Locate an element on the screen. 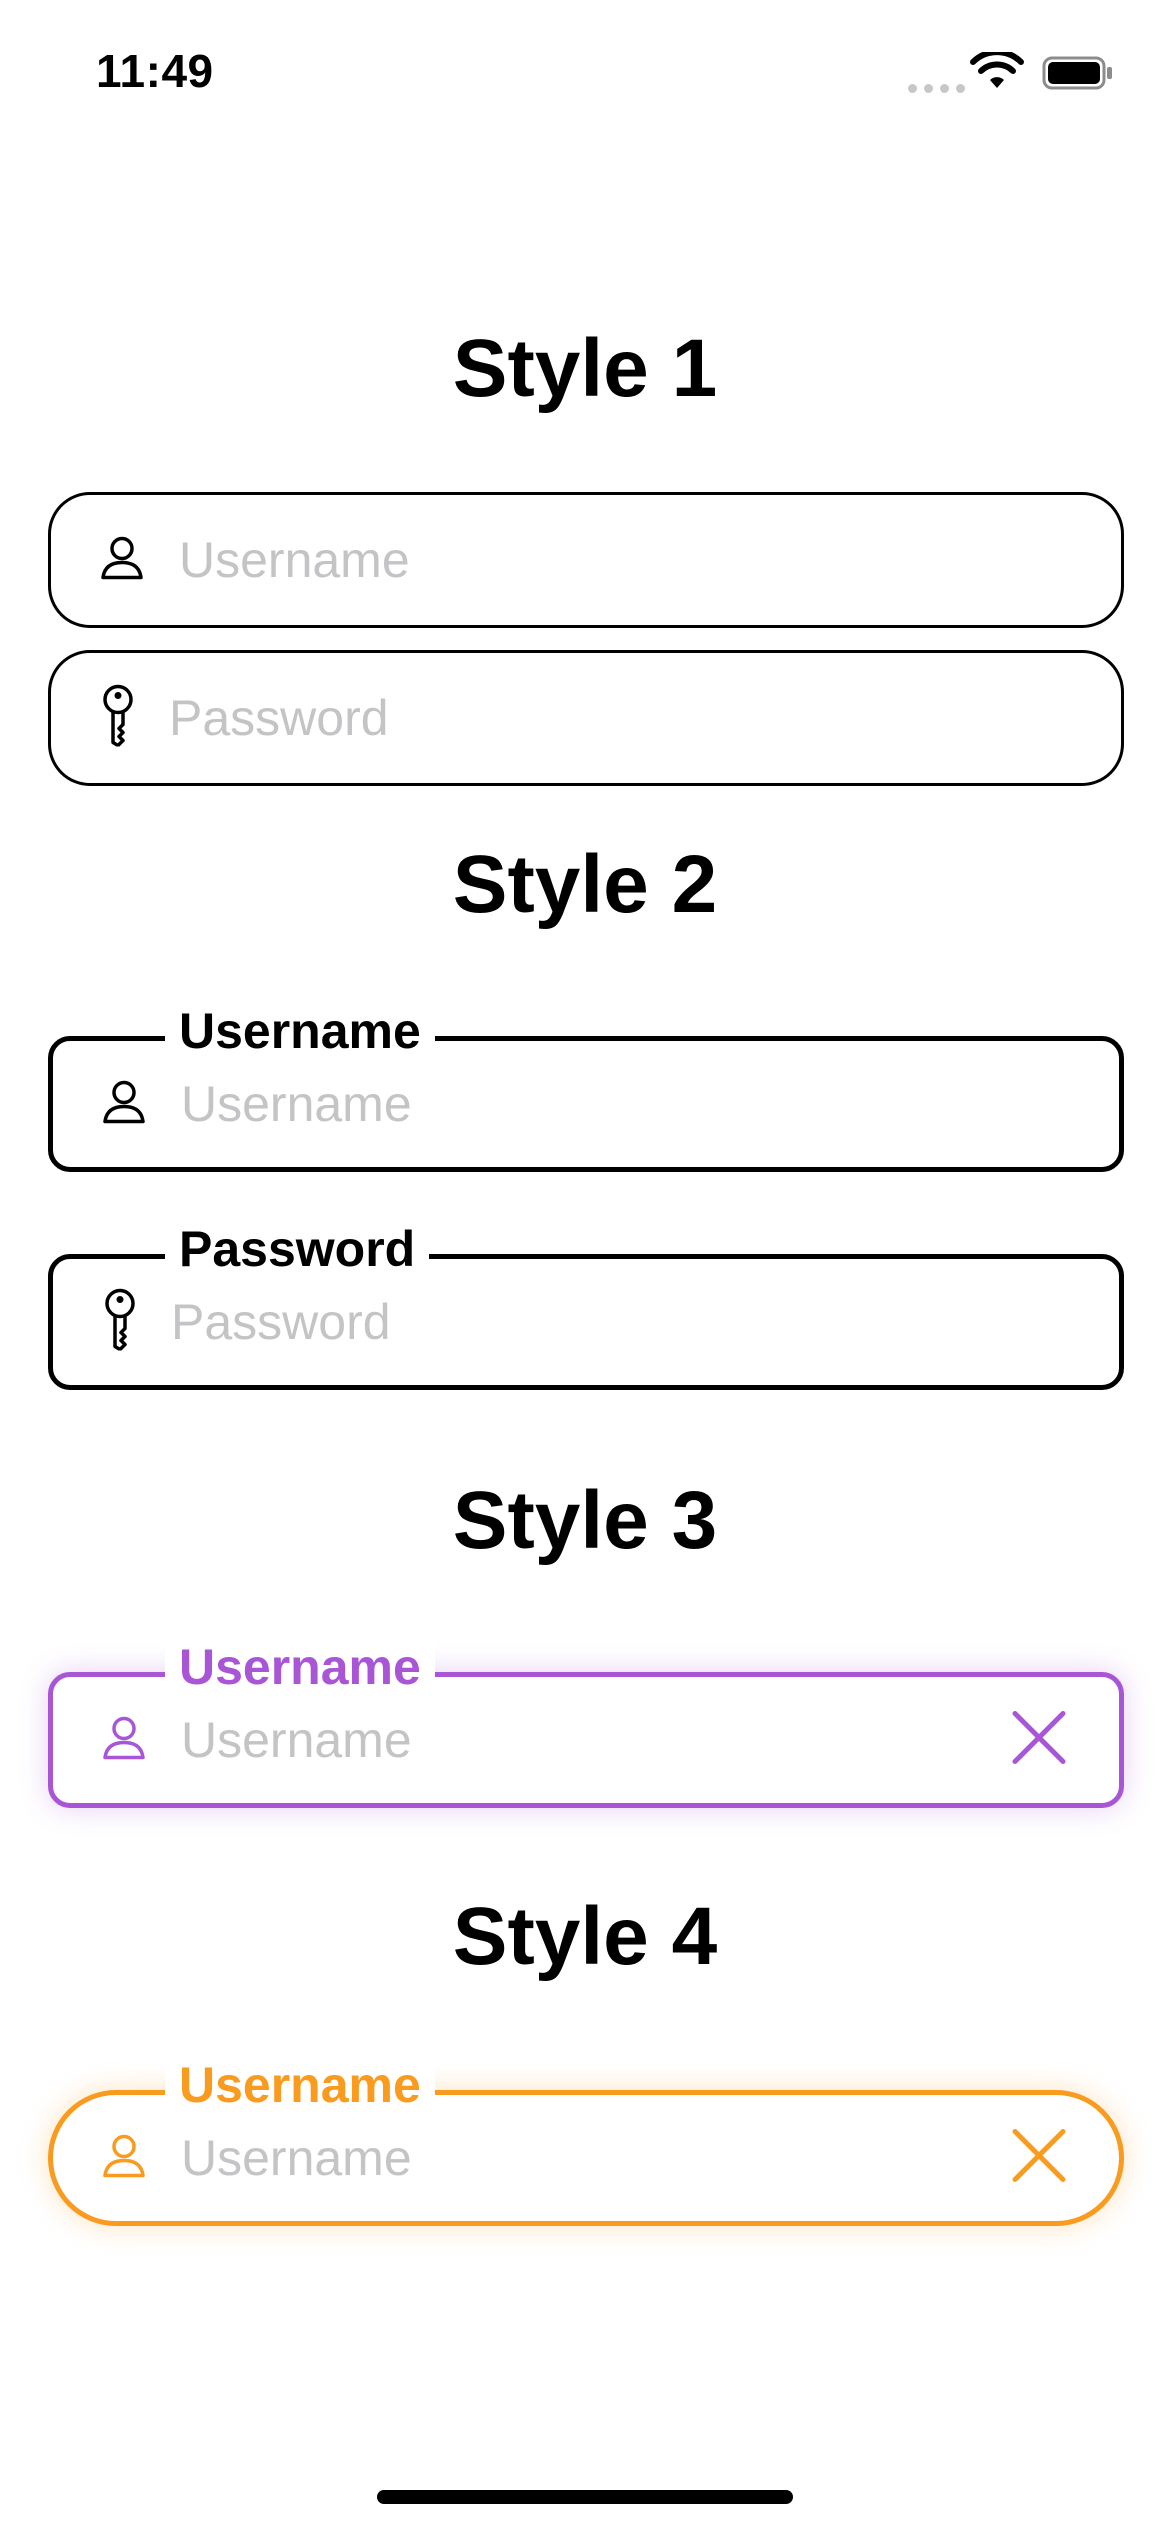  home-indicator is located at coordinates (585, 2497).